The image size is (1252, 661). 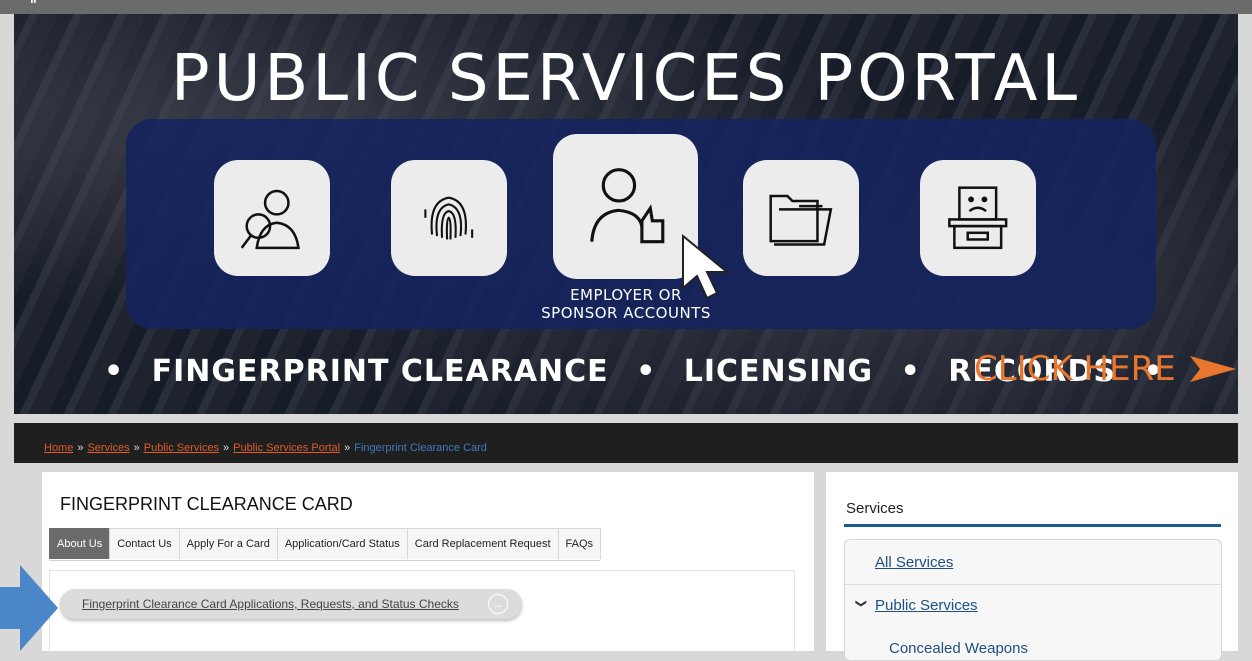 What do you see at coordinates (706, 266) in the screenshot?
I see `mouse-cursor-icon` at bounding box center [706, 266].